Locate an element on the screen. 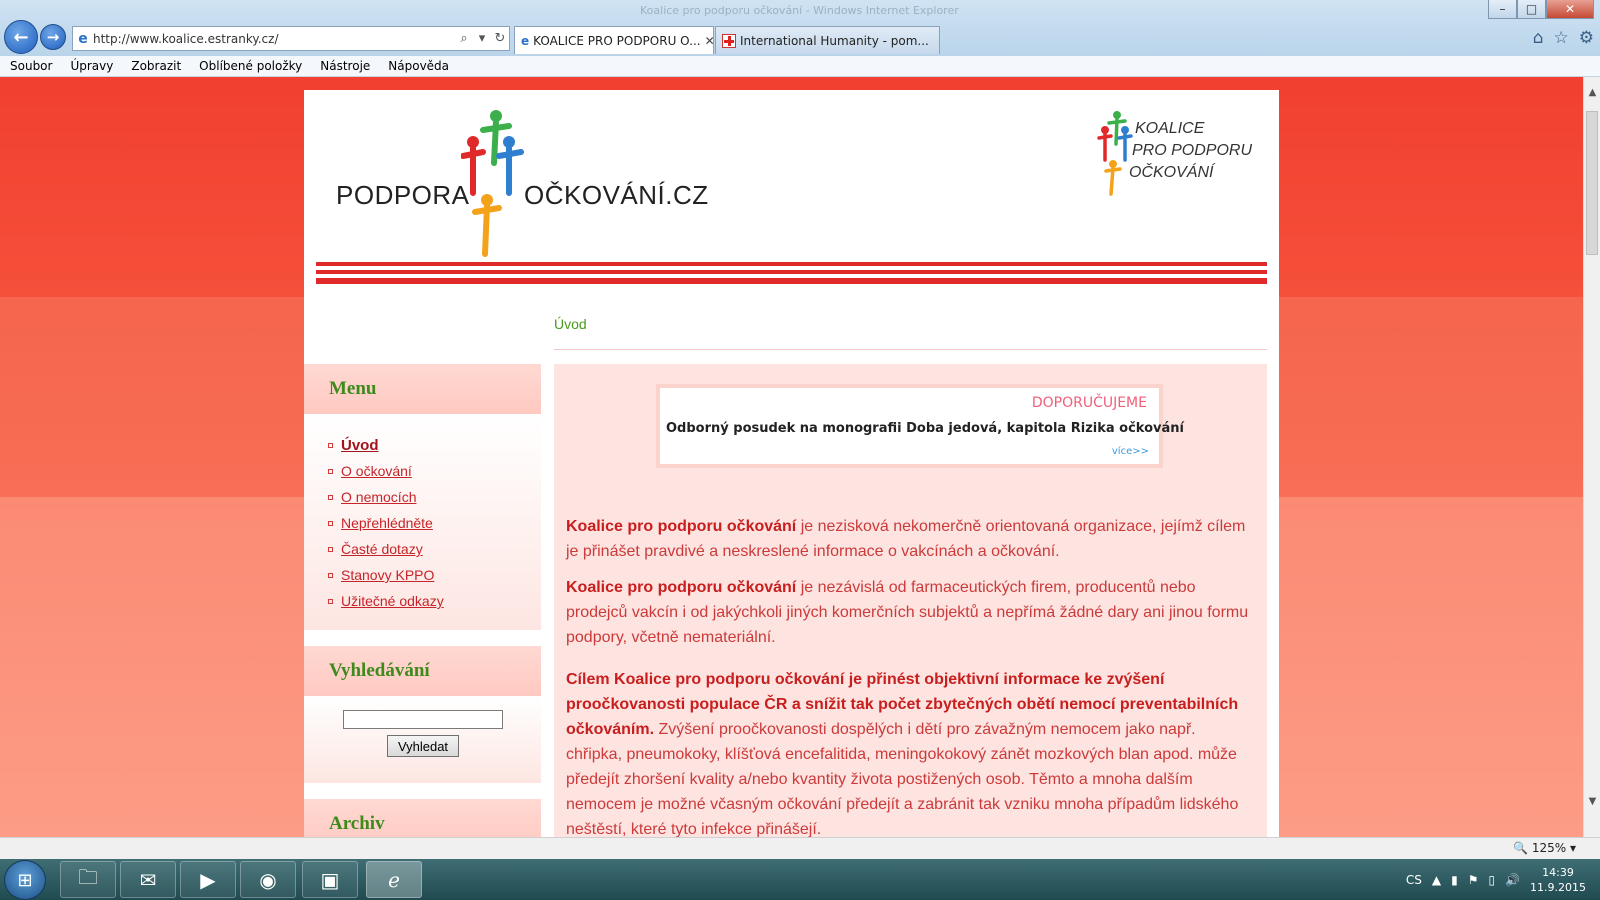 This screenshot has height=900, width=1600. breadcrumb-divider is located at coordinates (910, 349).